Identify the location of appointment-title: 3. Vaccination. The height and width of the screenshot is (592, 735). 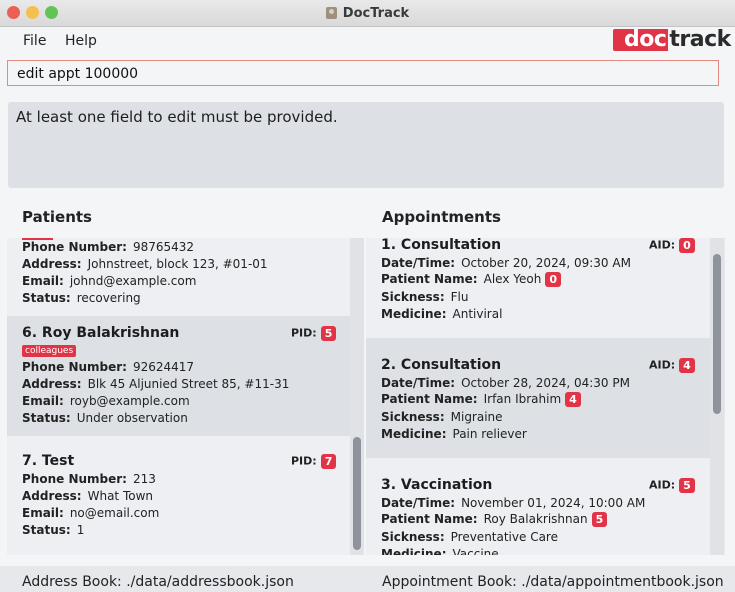
(437, 485).